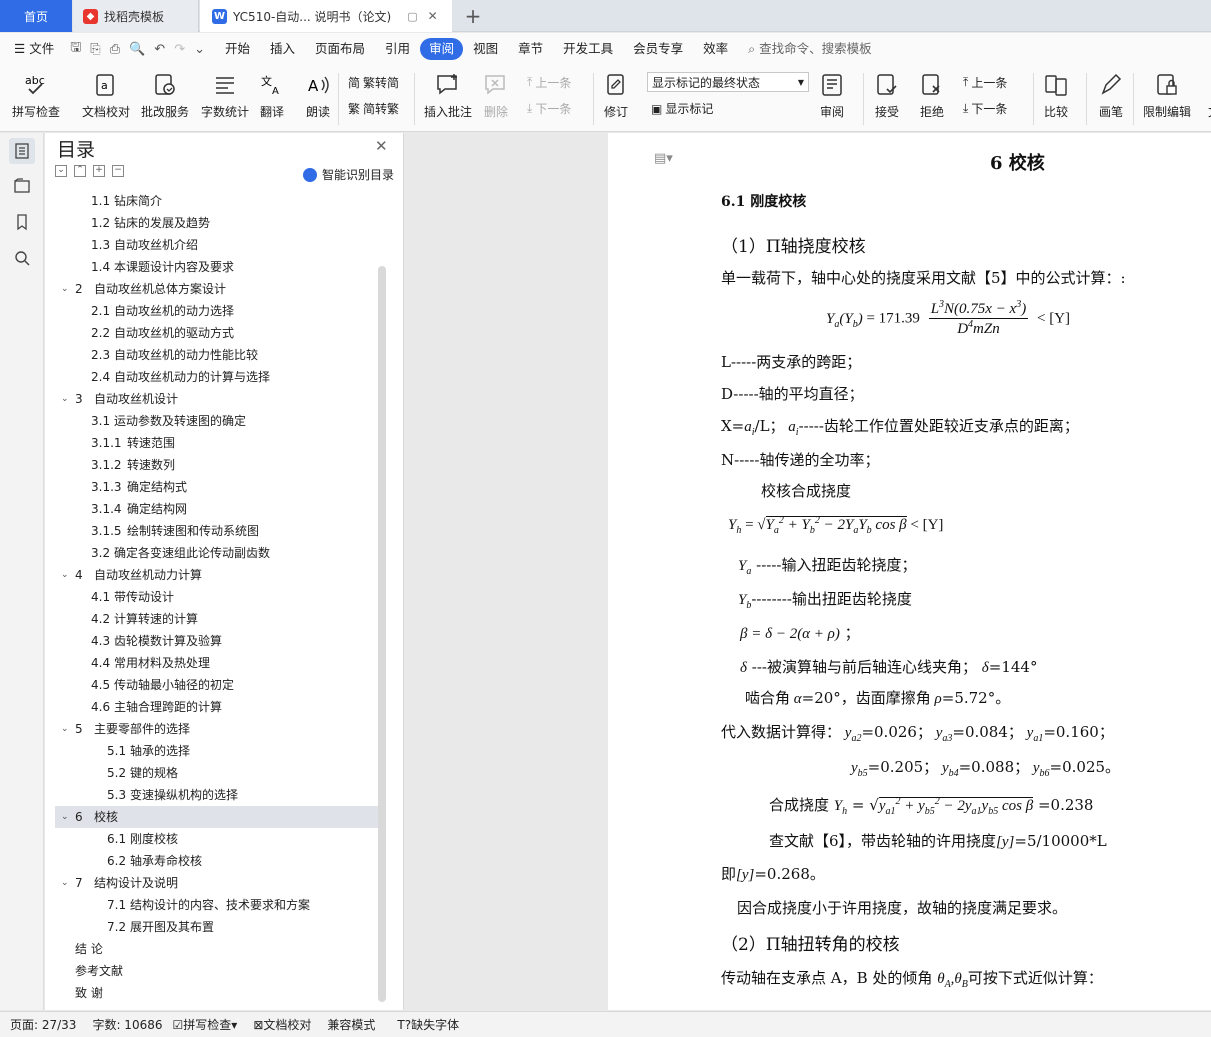  What do you see at coordinates (496, 94) in the screenshot?
I see `delete-comment-button: 删除` at bounding box center [496, 94].